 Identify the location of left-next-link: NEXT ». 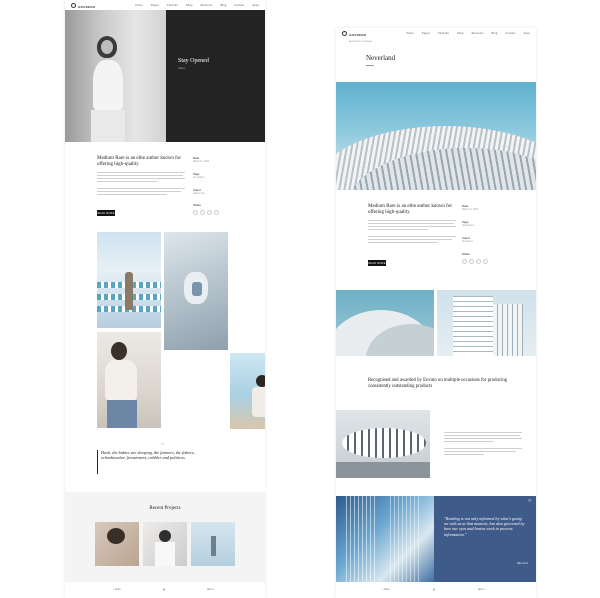
(211, 590).